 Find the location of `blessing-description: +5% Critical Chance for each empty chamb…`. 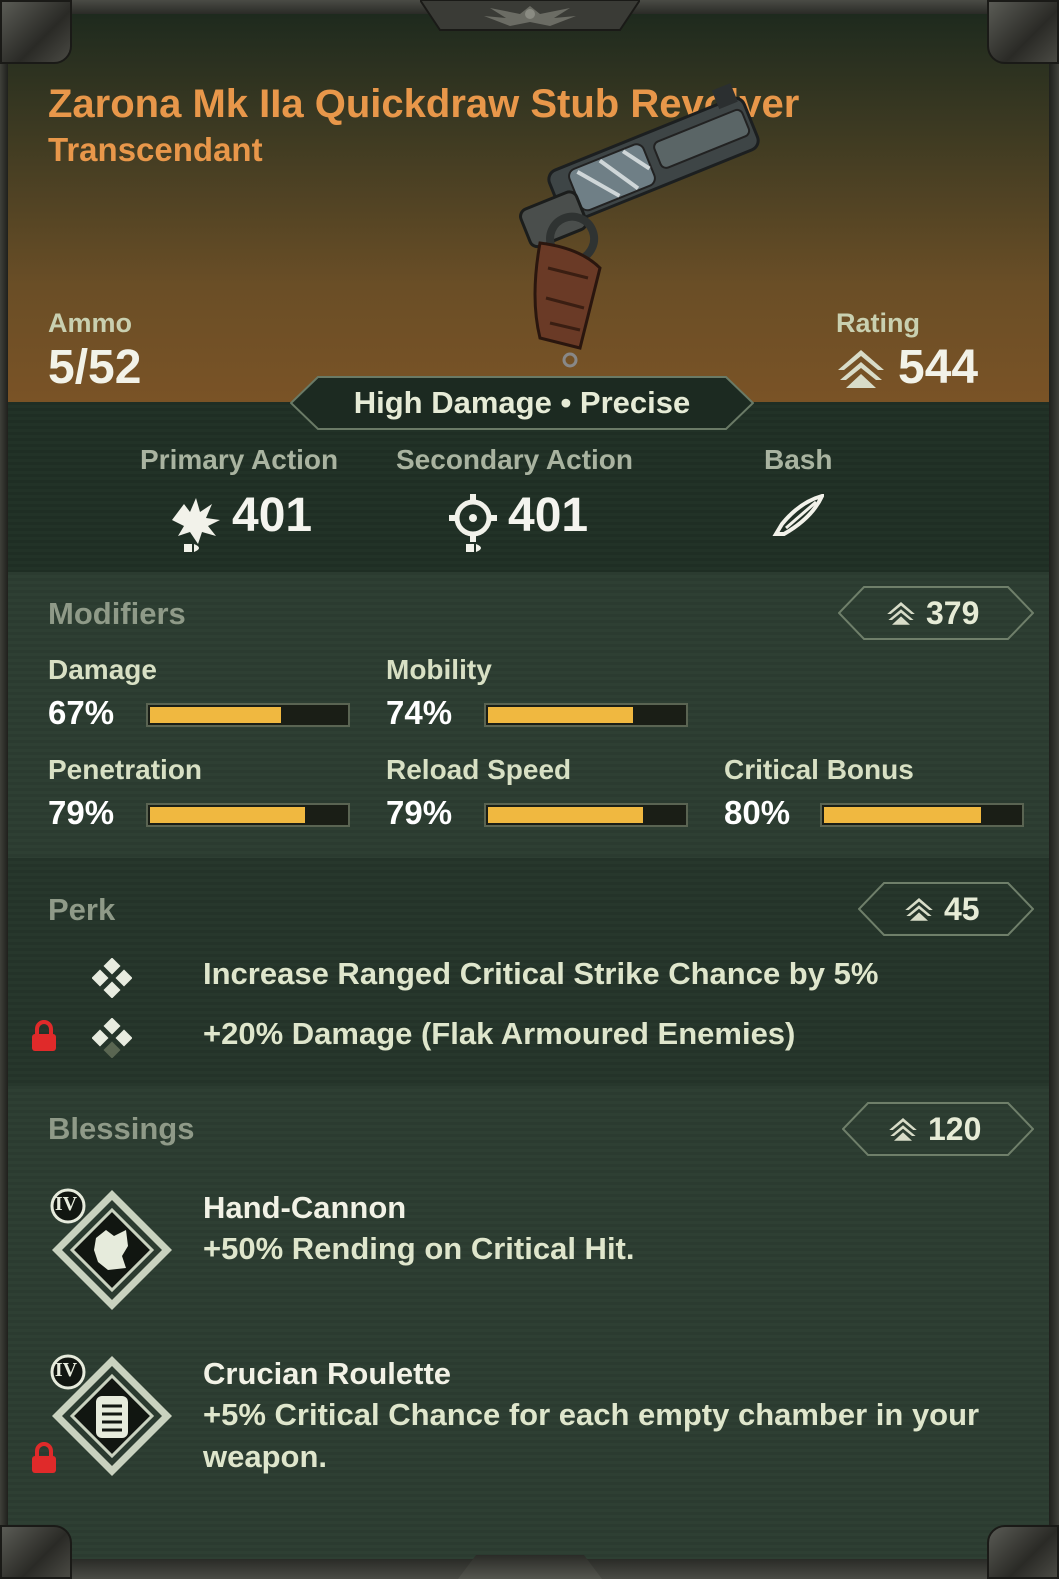

blessing-description: +5% Critical Chance for each empty chamb… is located at coordinates (591, 1435).